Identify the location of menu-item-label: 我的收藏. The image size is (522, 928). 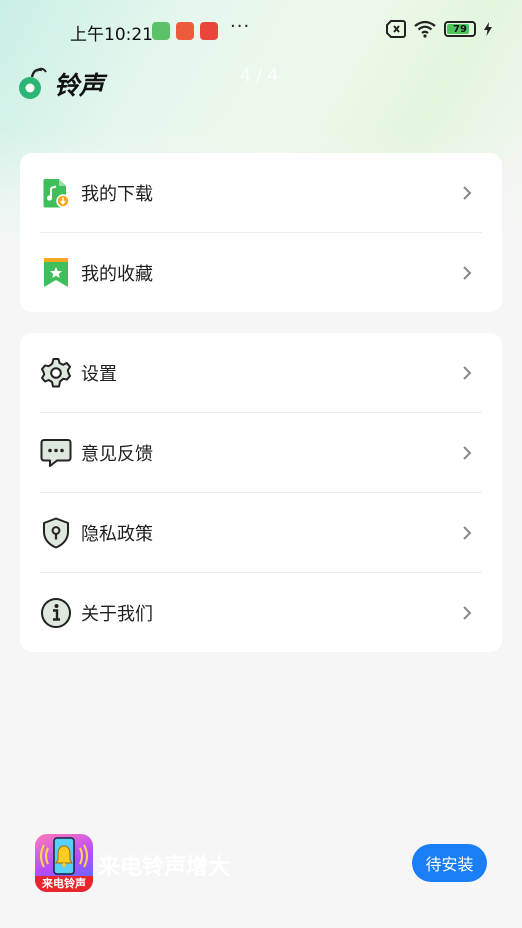
(117, 274).